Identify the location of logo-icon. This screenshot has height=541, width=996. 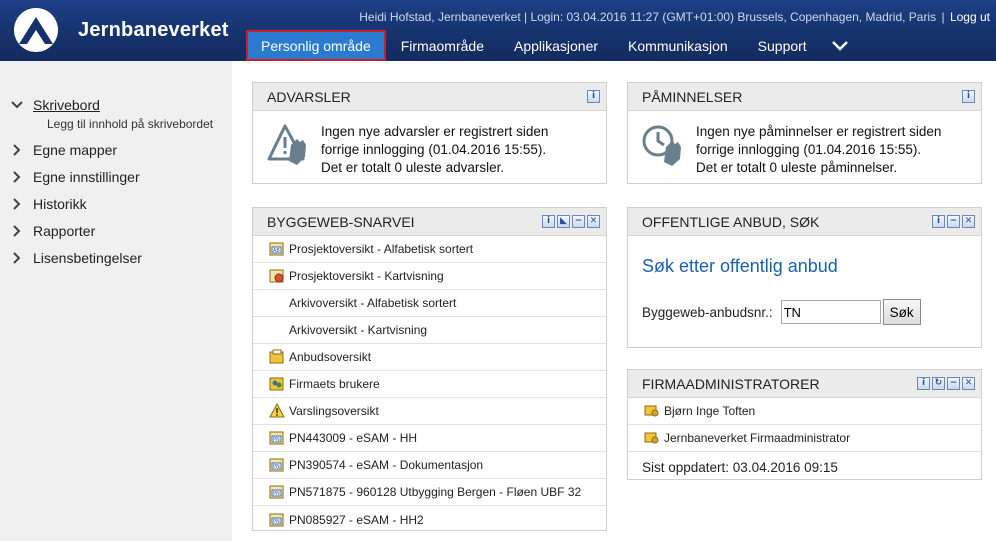
(36, 30).